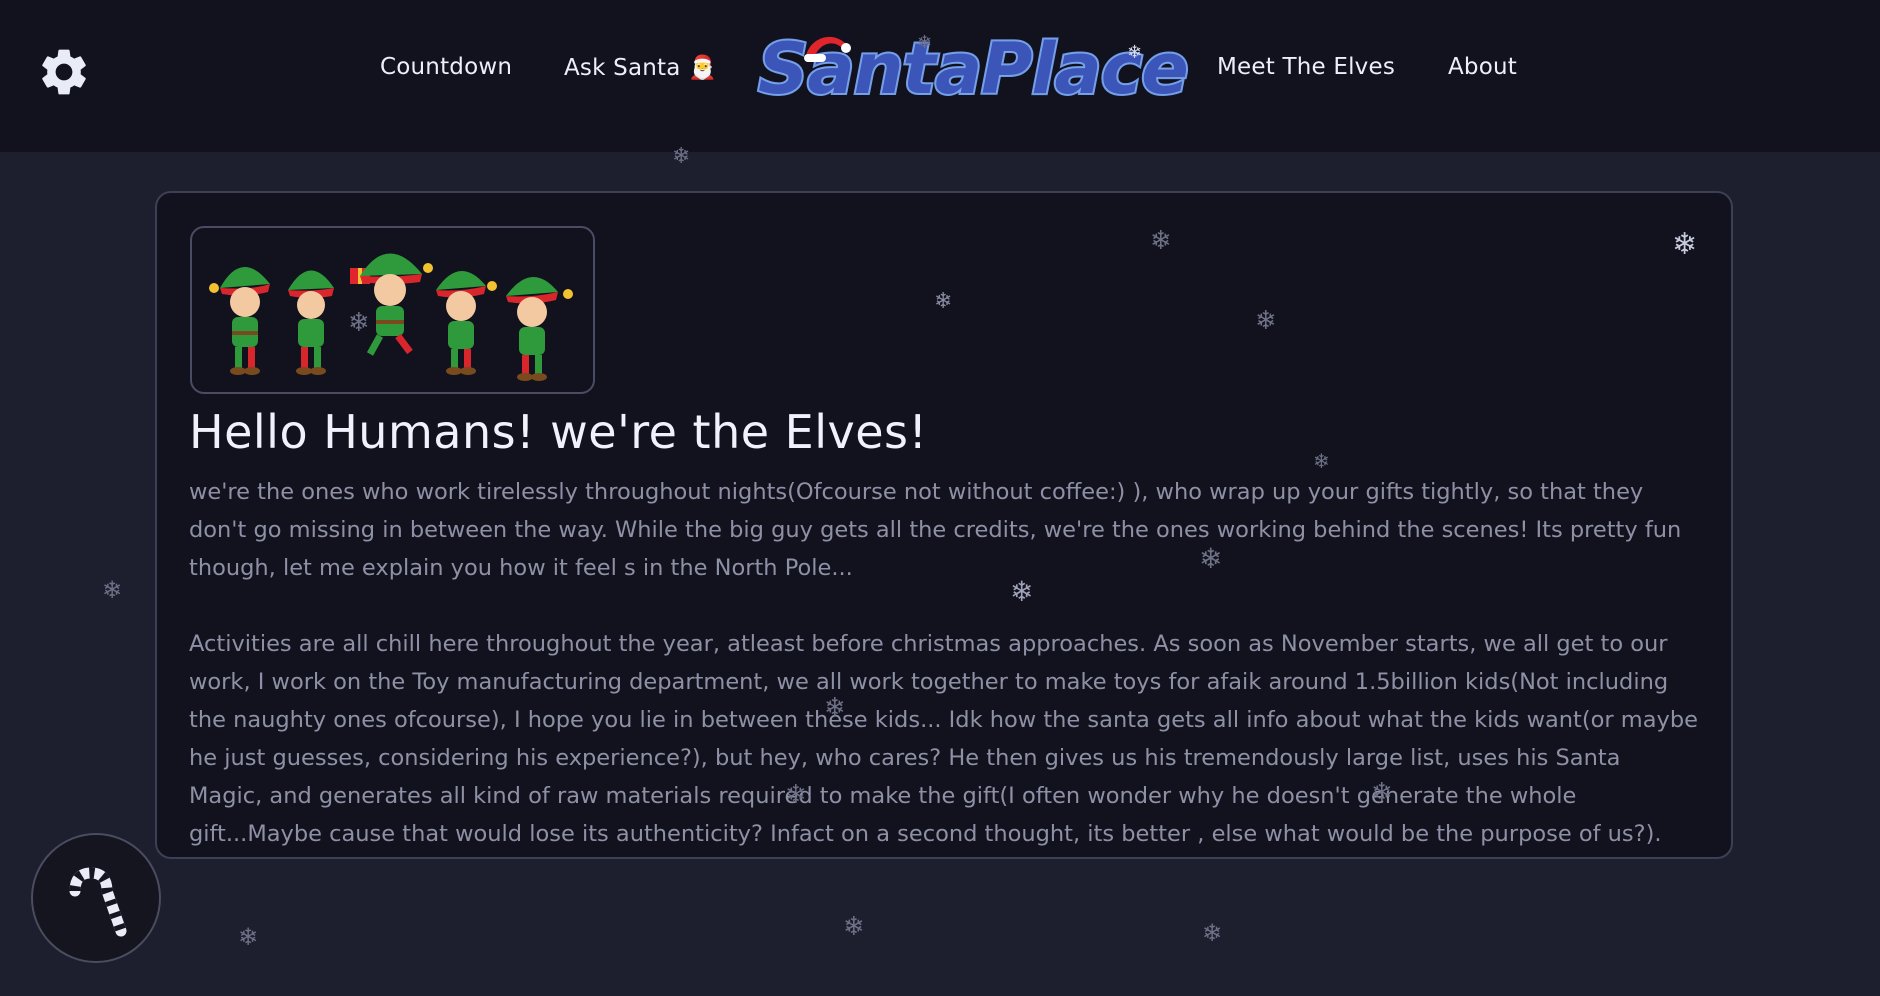 The image size is (1880, 996). Describe the element at coordinates (1482, 67) in the screenshot. I see `nav-link-about: About` at that location.